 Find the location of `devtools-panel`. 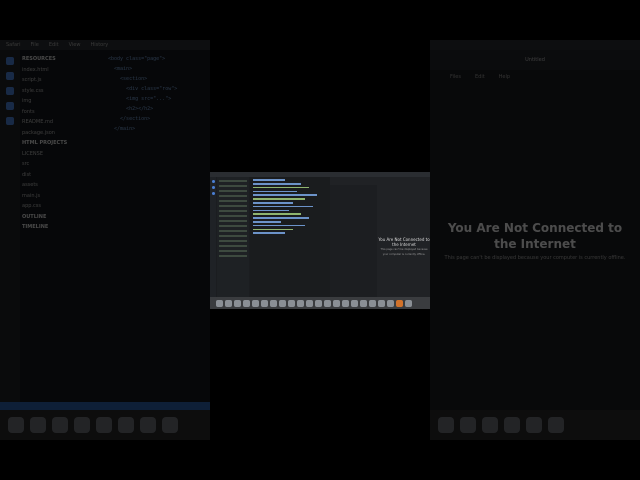

devtools-panel is located at coordinates (353, 241).